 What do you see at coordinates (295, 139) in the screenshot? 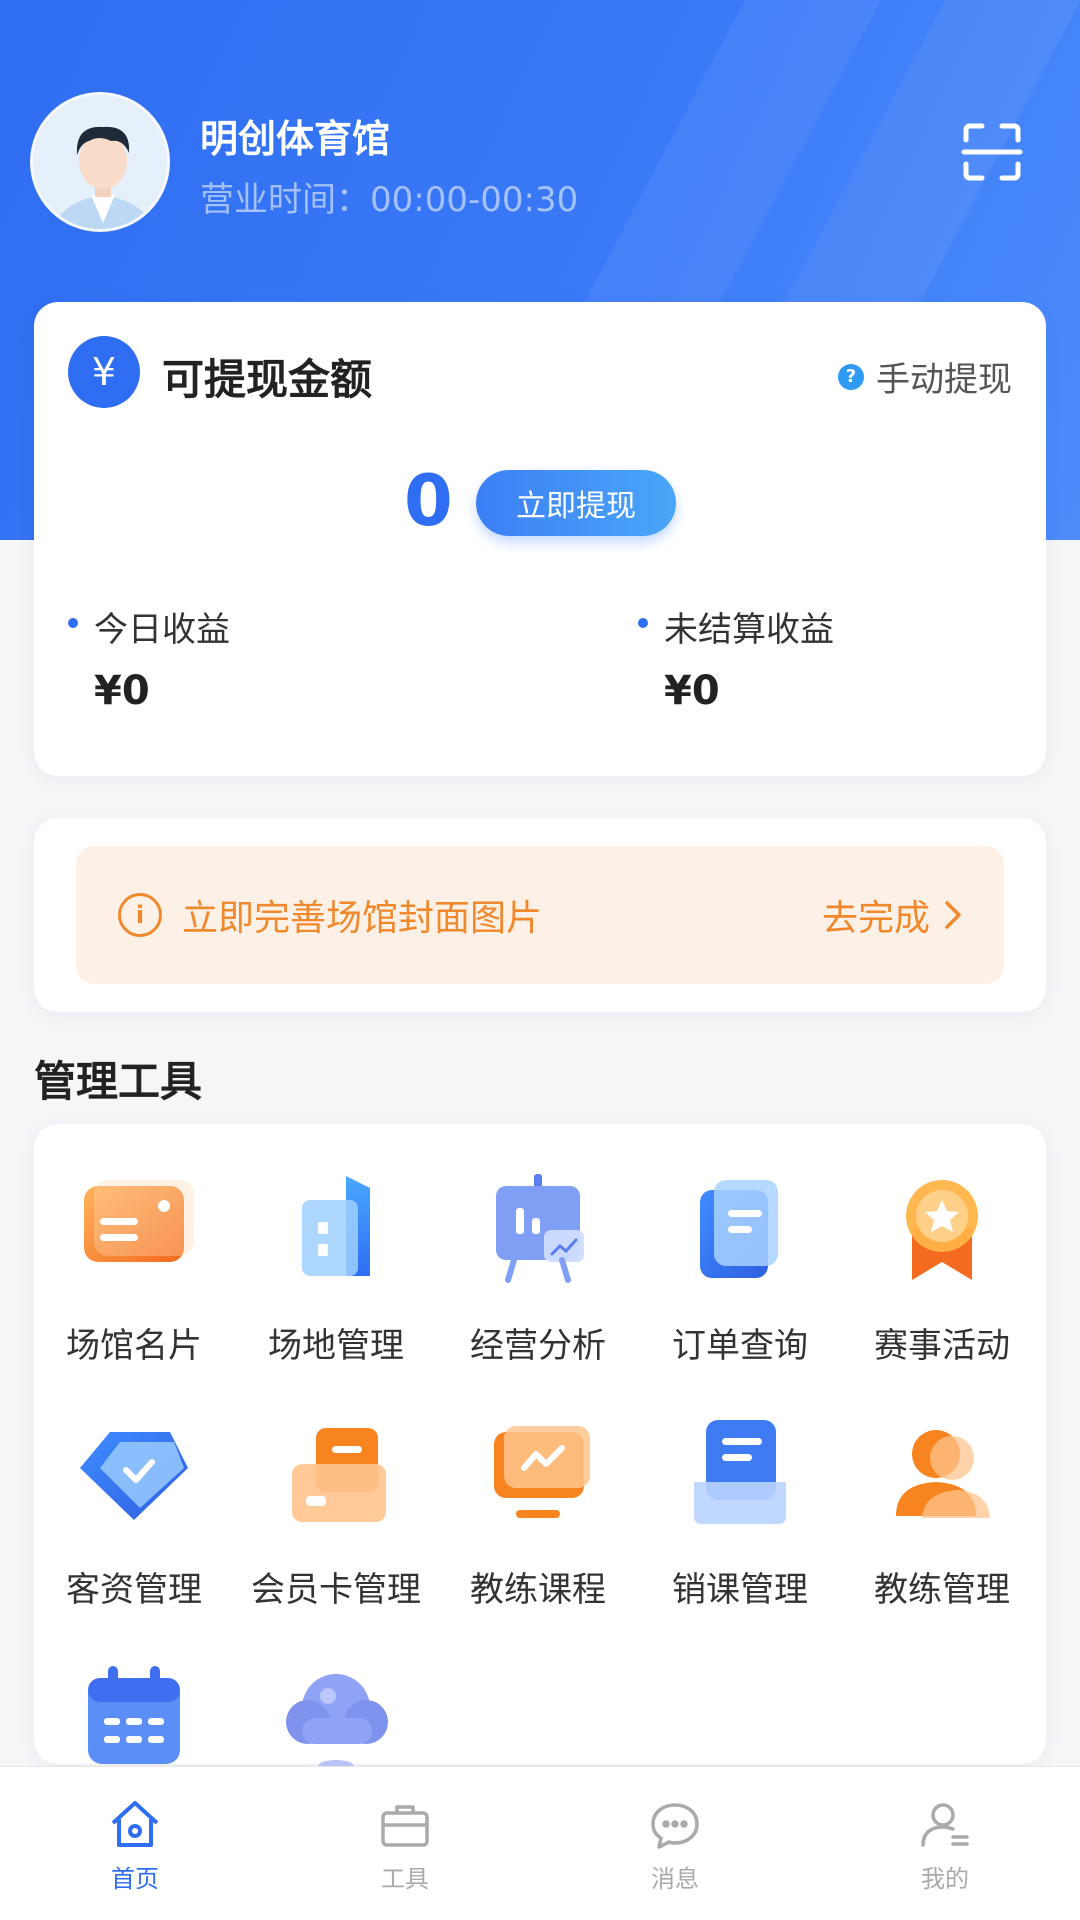
I see `venue-name: 明创体育馆` at bounding box center [295, 139].